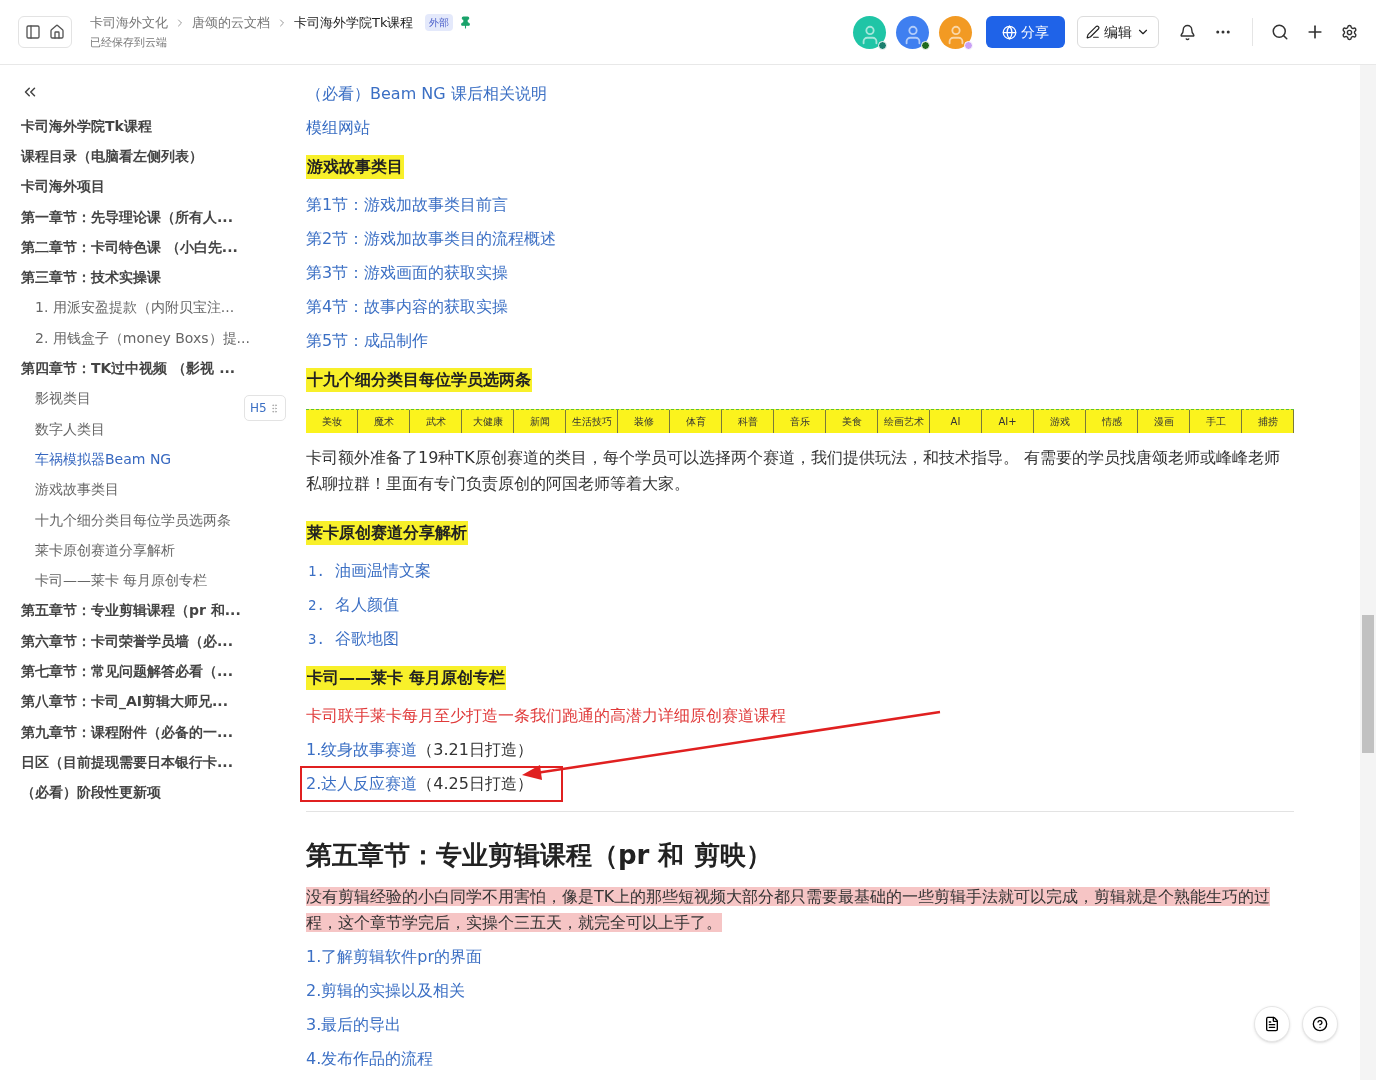 This screenshot has height=1080, width=1376. What do you see at coordinates (332, 421) in the screenshot?
I see `category-cell: 美妆` at bounding box center [332, 421].